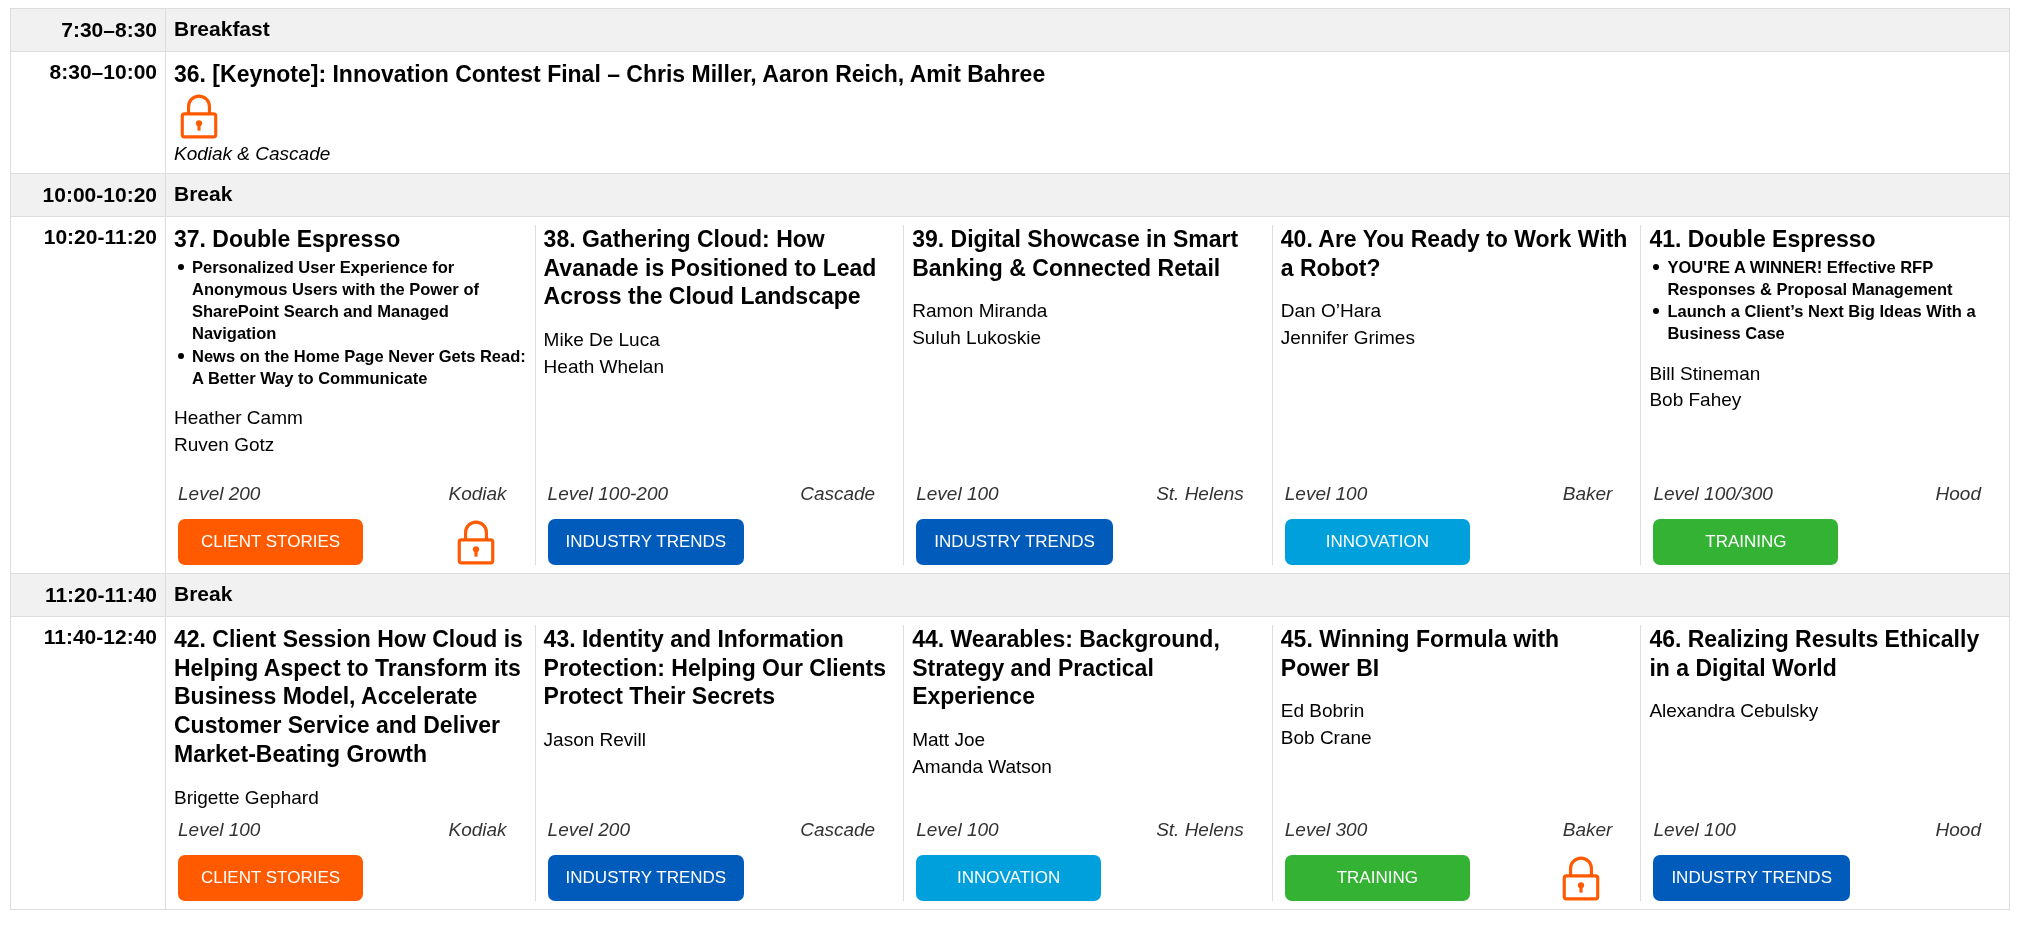 The image size is (2017, 934). Describe the element at coordinates (1815, 653) in the screenshot. I see `session-title: 46. Realizing Results Ethically in a Digital World` at that location.